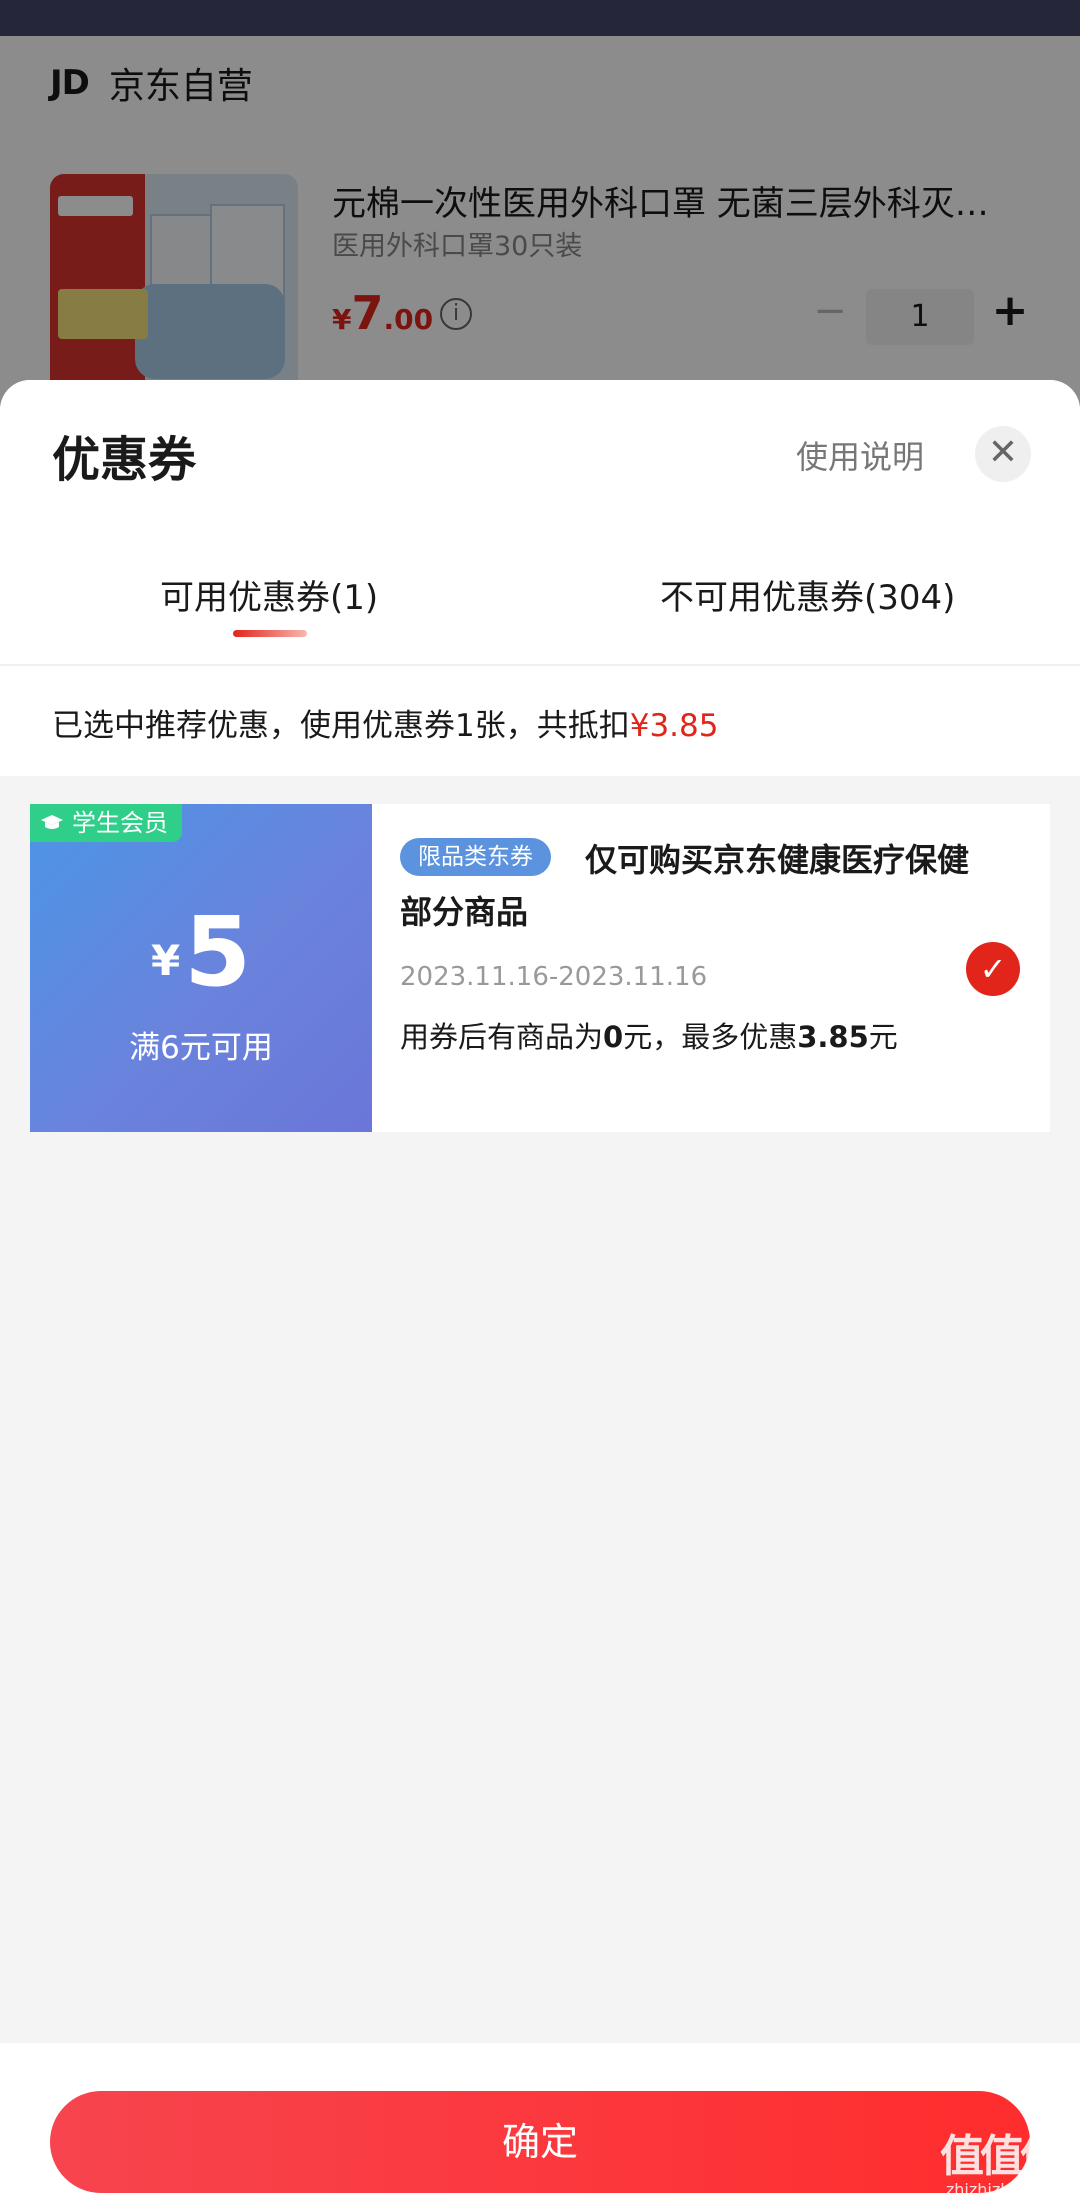 The height and width of the screenshot is (2207, 1080). Describe the element at coordinates (1002, 2165) in the screenshot. I see `watermark-logo: 值值值 zhizhizhi.com` at that location.